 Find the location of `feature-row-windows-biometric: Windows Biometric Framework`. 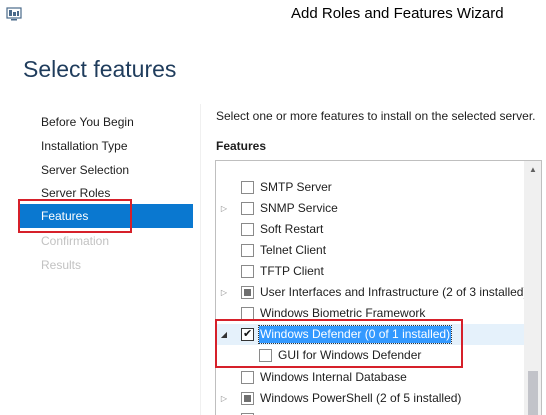

feature-row-windows-biometric: Windows Biometric Framework is located at coordinates (370, 313).